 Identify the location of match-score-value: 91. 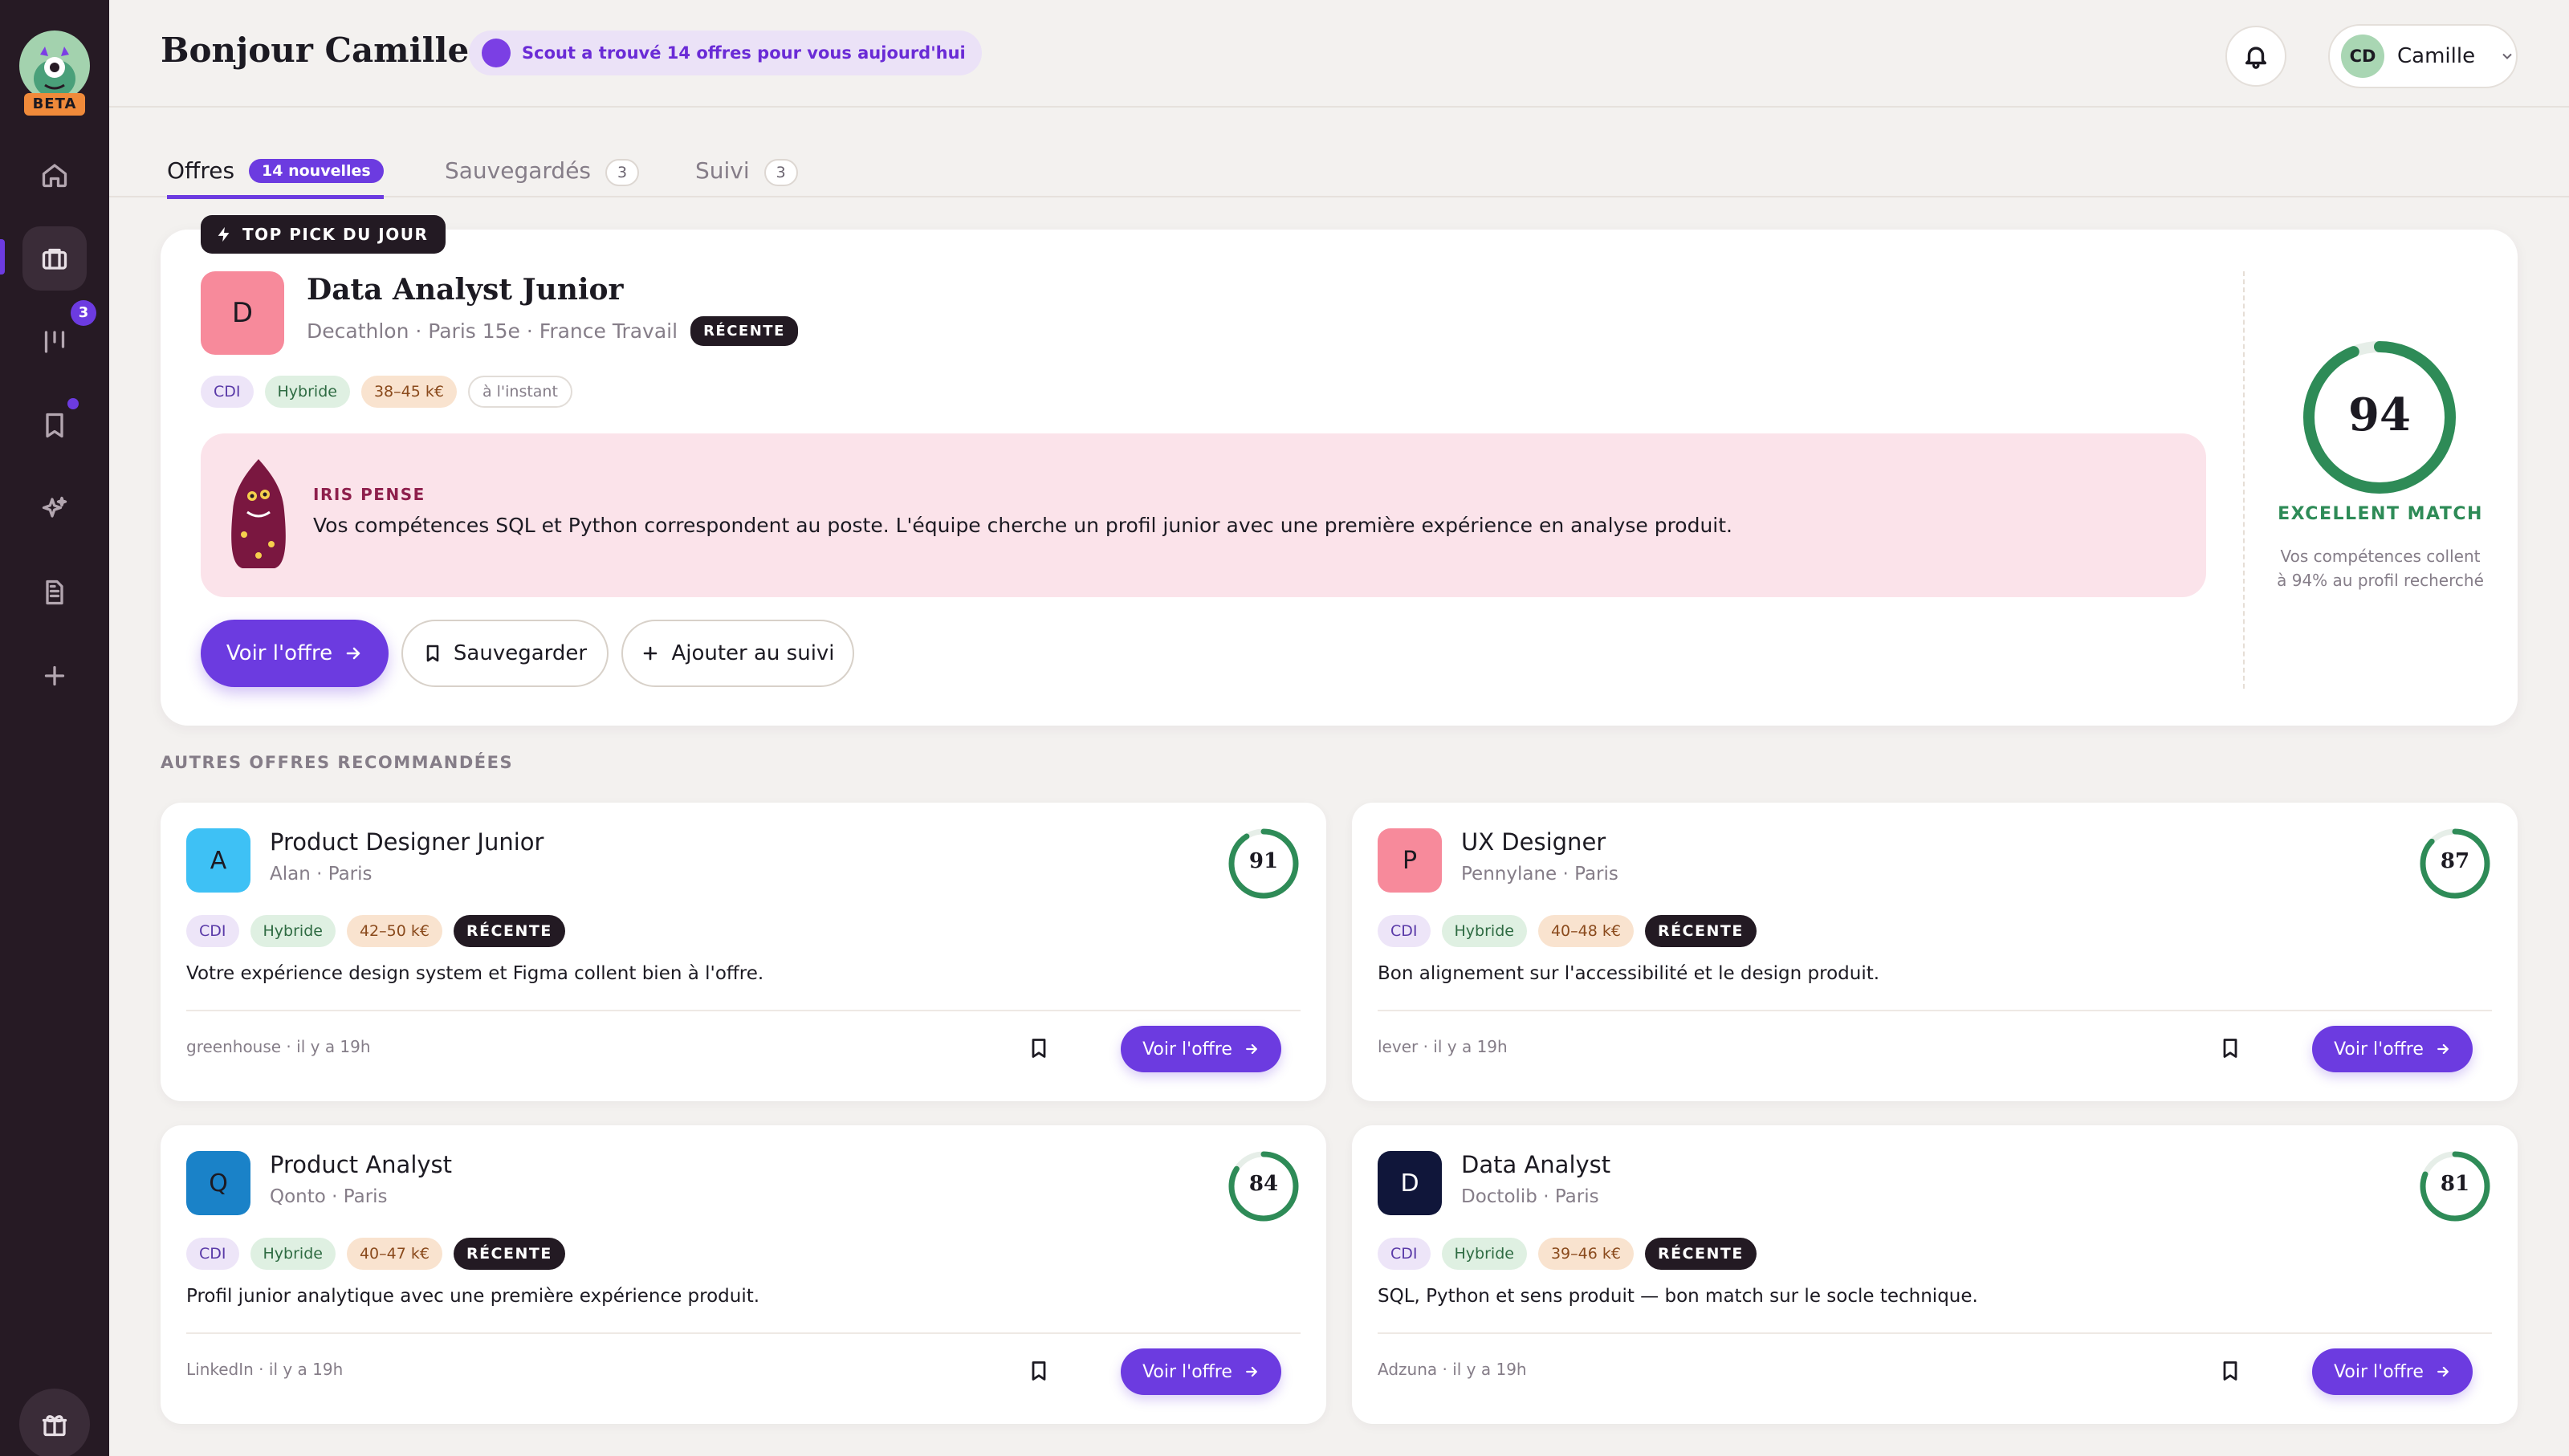
(1264, 861).